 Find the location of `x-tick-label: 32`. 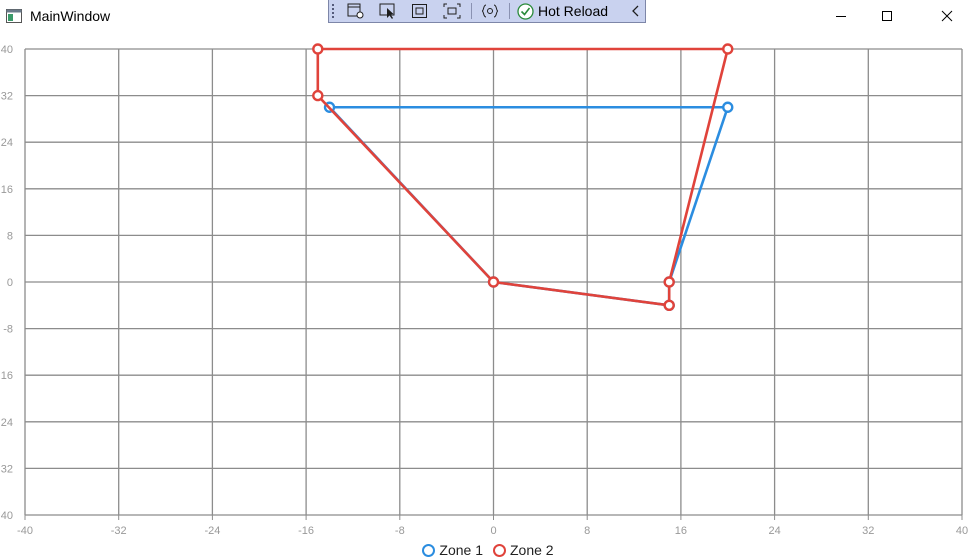

x-tick-label: 32 is located at coordinates (868, 531).